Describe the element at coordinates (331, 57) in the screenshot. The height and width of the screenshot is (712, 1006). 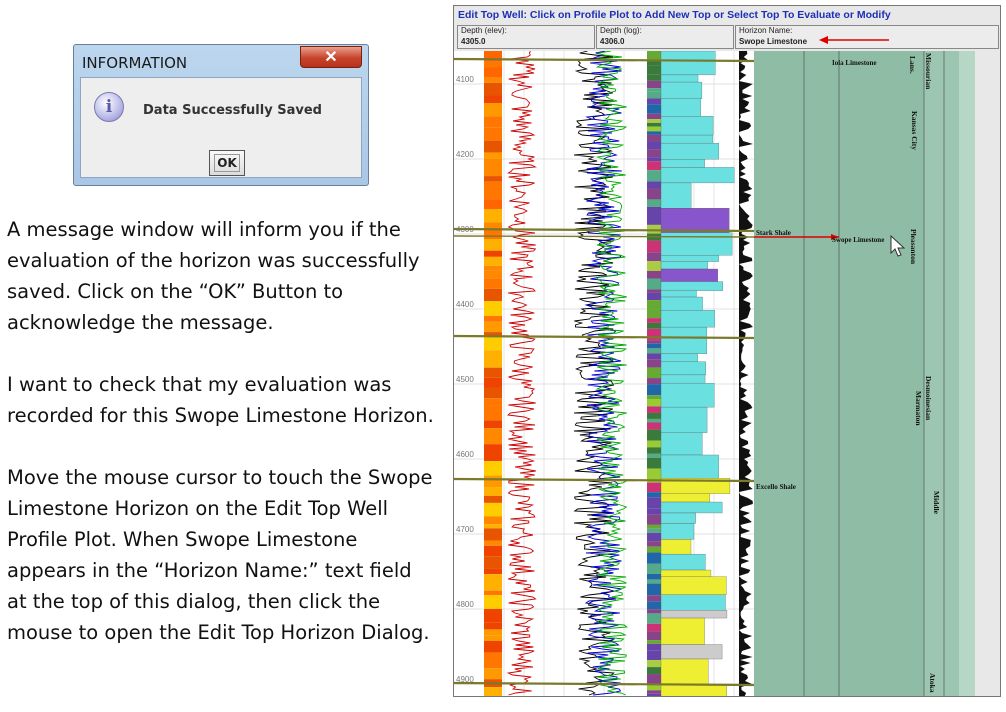
I see `close-button: ✕` at that location.